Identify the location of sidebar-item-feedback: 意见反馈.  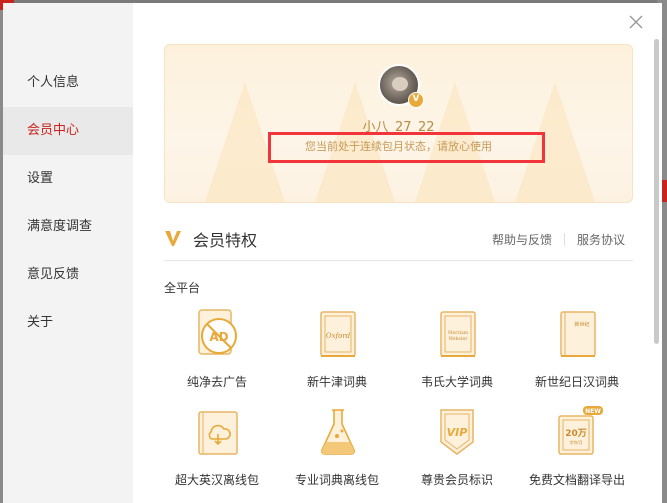
(68, 275).